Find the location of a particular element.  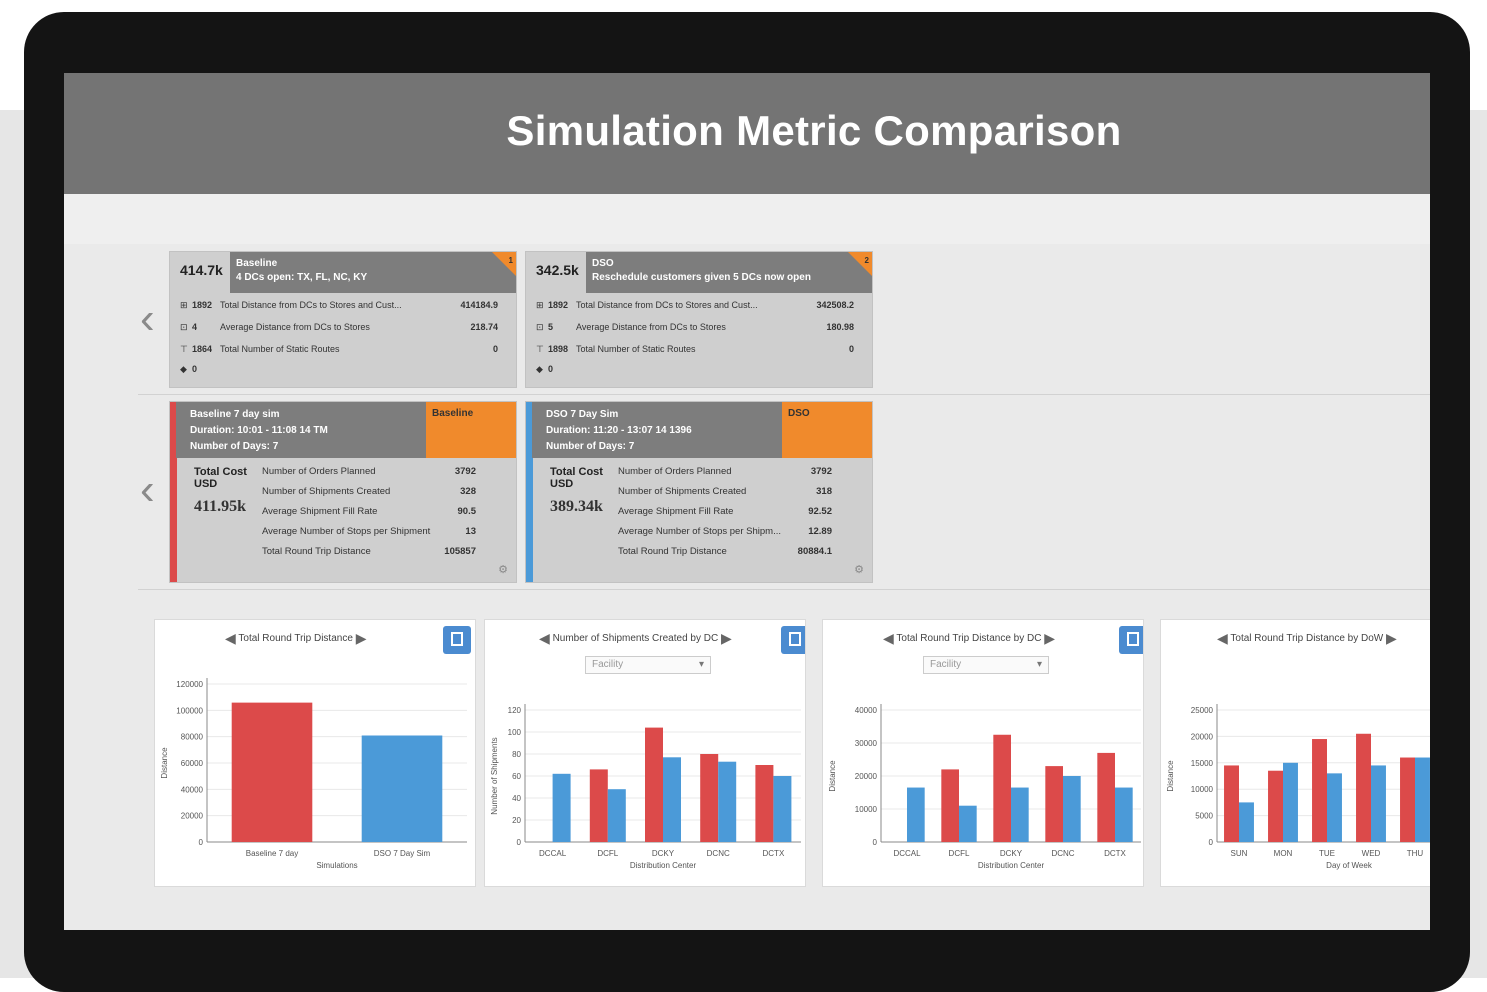

y-tick-label: 5000 is located at coordinates (1204, 816).